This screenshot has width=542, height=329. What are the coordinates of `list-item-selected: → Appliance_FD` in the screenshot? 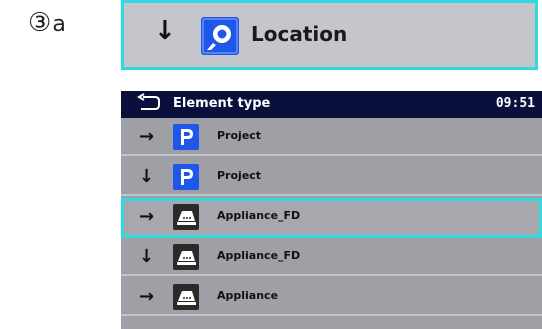 It's located at (331, 218).